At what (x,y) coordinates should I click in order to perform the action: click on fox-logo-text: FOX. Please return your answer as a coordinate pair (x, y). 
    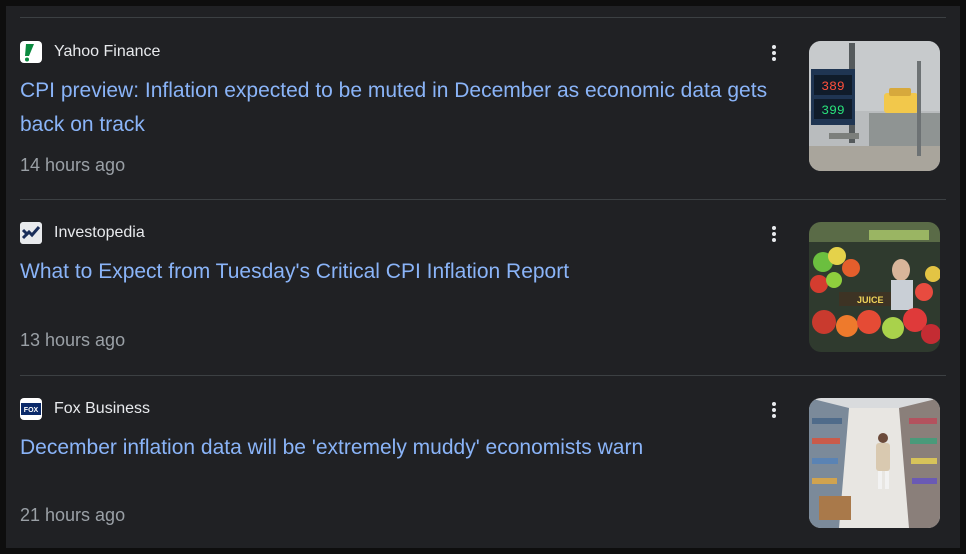
    Looking at the image, I should click on (31, 410).